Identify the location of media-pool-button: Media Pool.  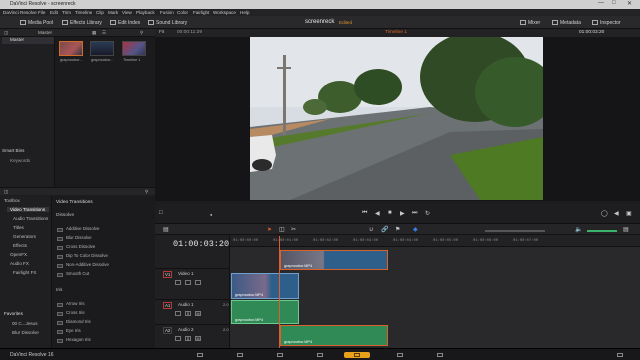
(36, 22).